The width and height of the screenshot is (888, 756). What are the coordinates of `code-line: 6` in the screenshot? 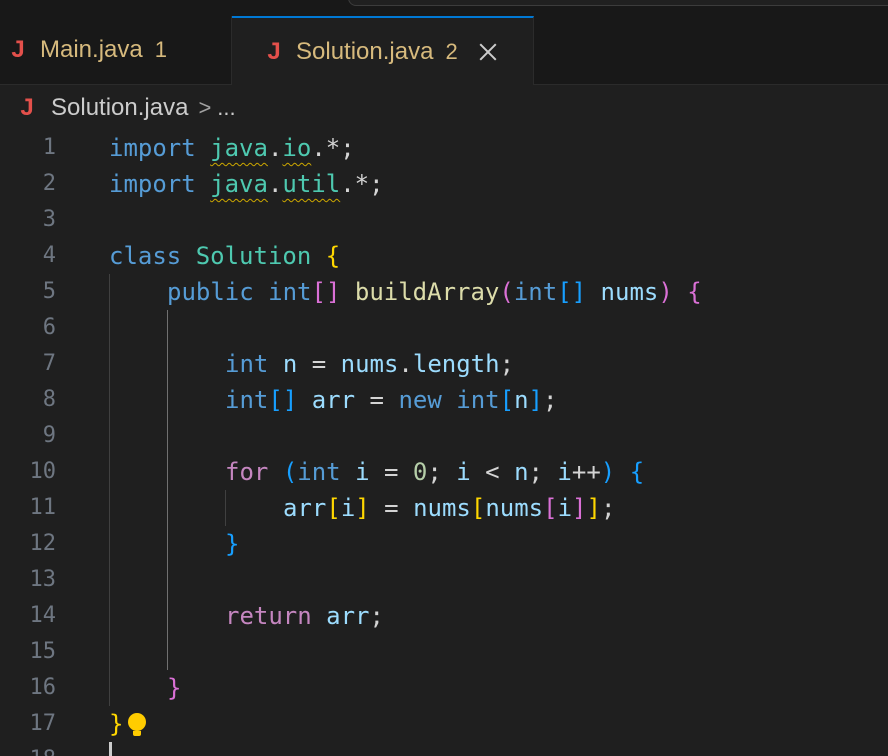 It's located at (444, 328).